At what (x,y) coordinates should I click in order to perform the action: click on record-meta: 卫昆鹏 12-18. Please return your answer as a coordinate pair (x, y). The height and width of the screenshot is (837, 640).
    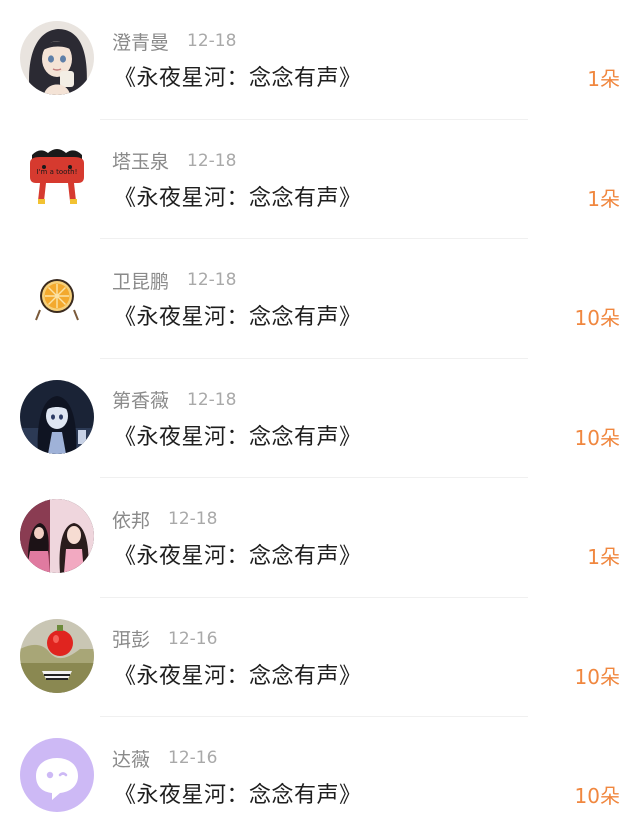
    Looking at the image, I should click on (174, 280).